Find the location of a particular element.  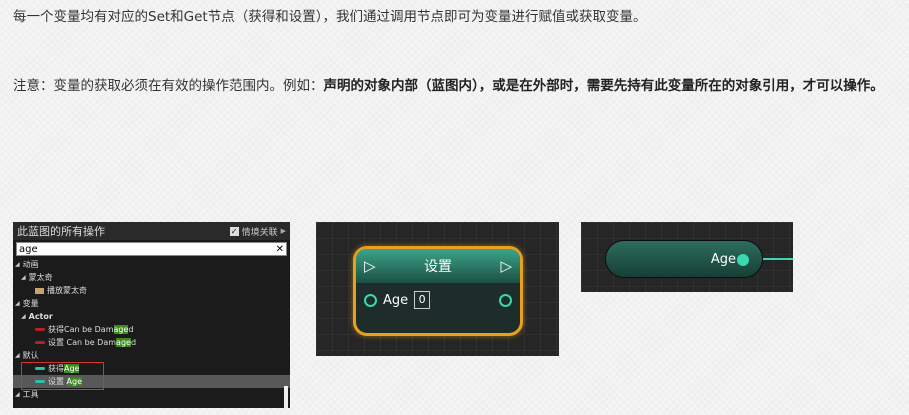

set-node-screenshot: ▷ 设置 ▷ Age 0 is located at coordinates (437, 289).